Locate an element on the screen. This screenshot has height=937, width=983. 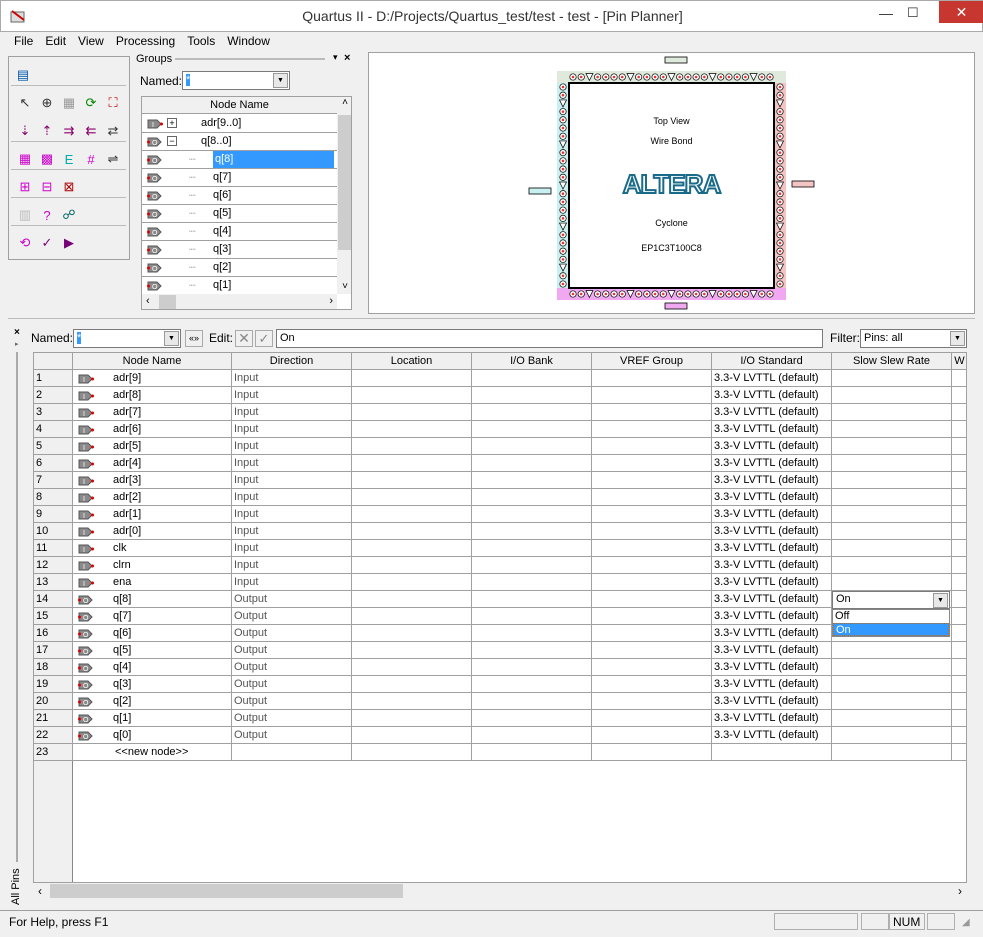
pad-icon: # is located at coordinates (91, 159).